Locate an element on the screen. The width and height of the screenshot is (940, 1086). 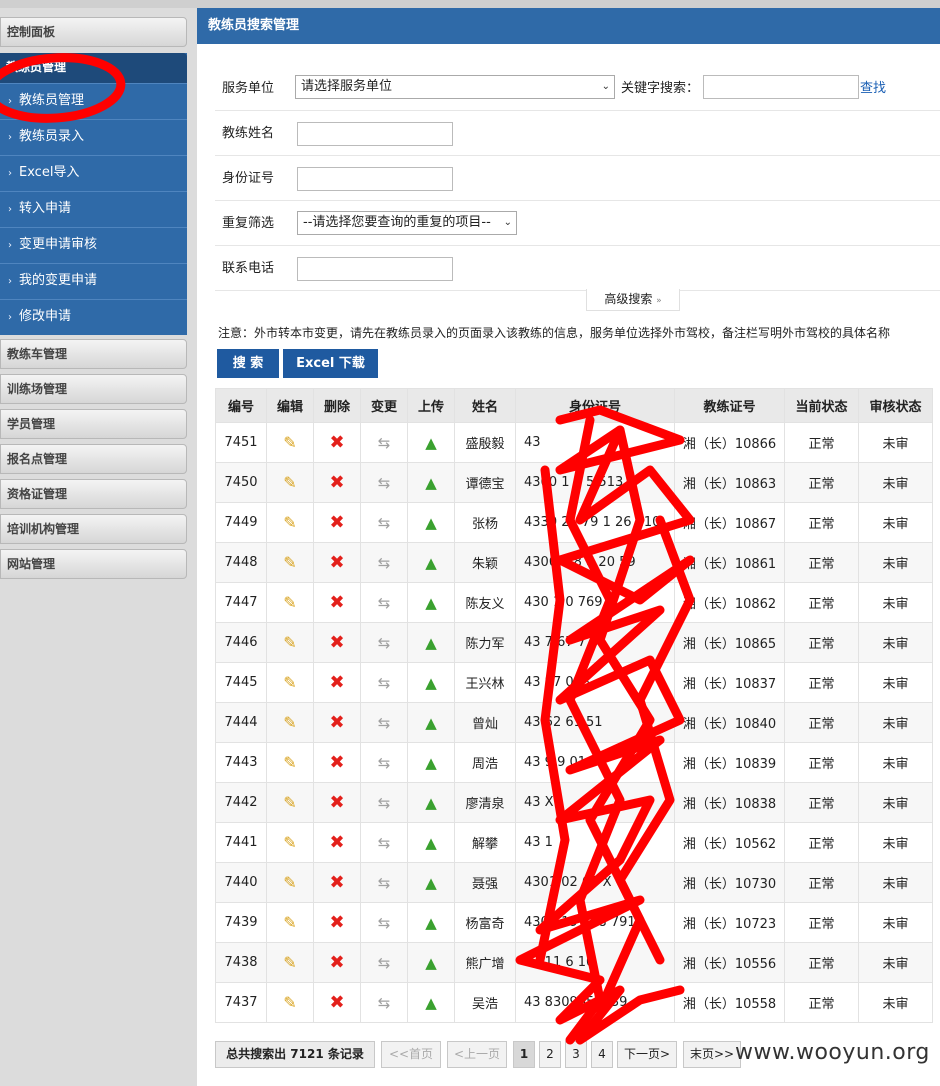
sidebar-item: › 教练员管理 is located at coordinates (93, 101).